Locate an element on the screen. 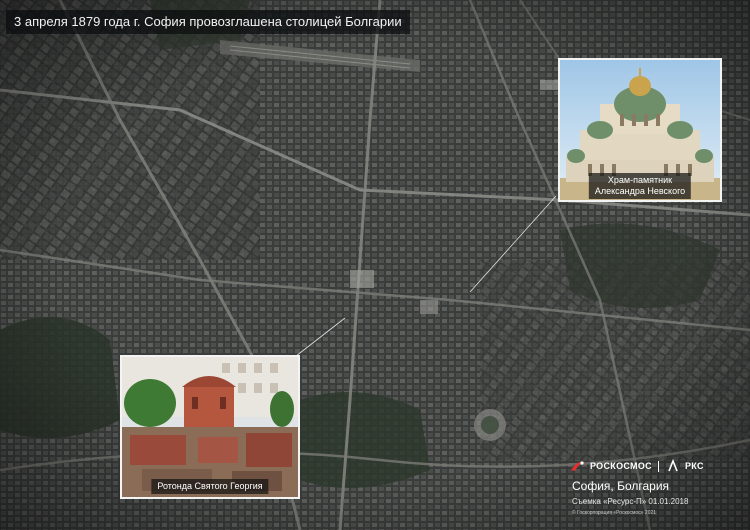 This screenshot has width=750, height=530. rotunda-inset: Ротонда Святого Георгия is located at coordinates (210, 427).